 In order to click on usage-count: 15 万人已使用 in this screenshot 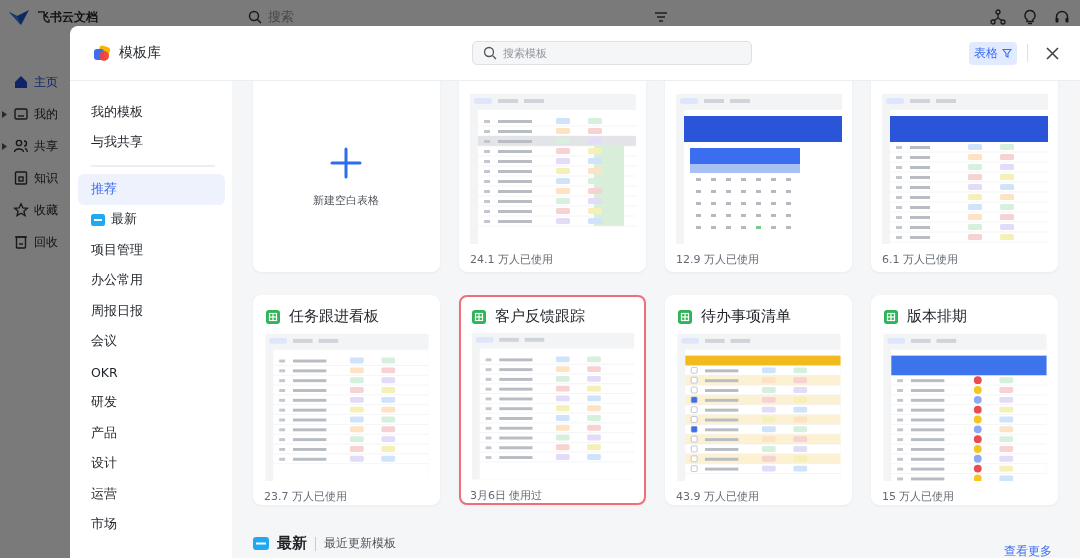, I will do `click(919, 496)`.